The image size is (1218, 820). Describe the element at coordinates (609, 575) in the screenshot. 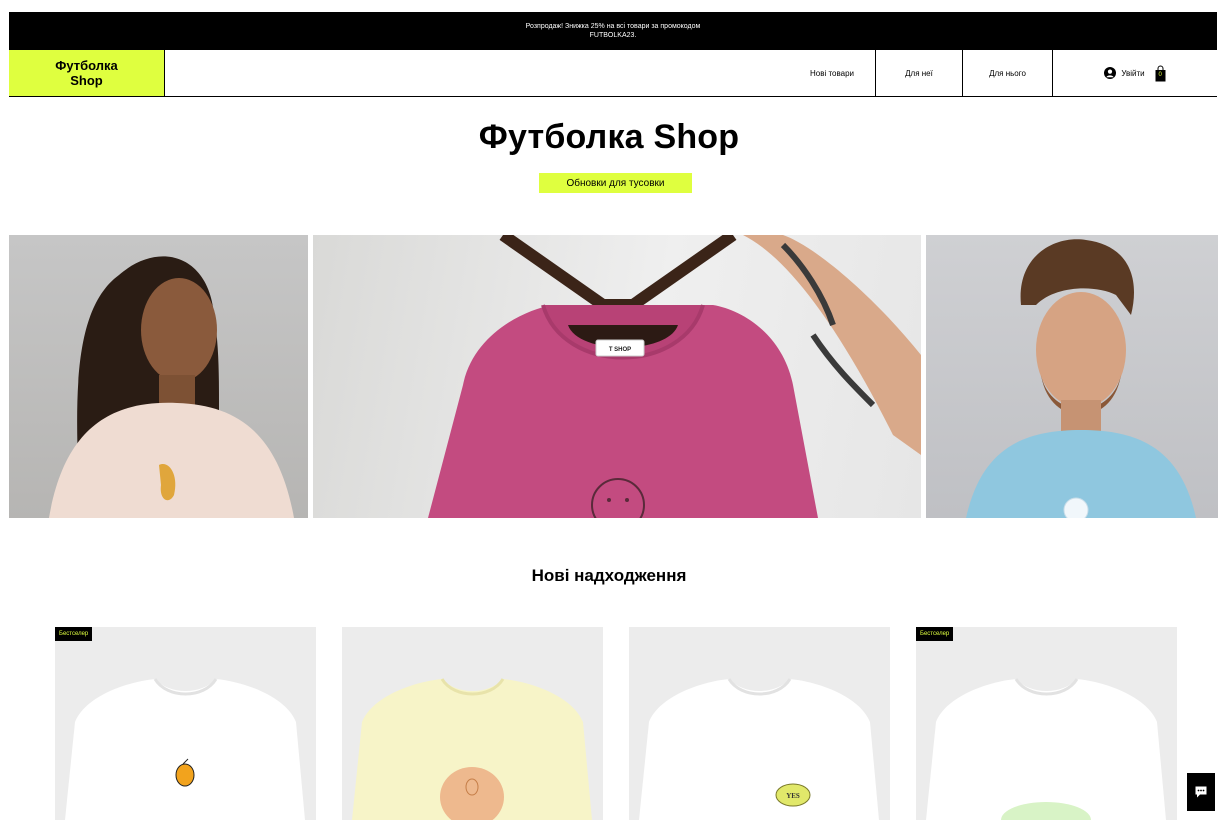

I see `new-arrivals-title: Нові надходження` at that location.